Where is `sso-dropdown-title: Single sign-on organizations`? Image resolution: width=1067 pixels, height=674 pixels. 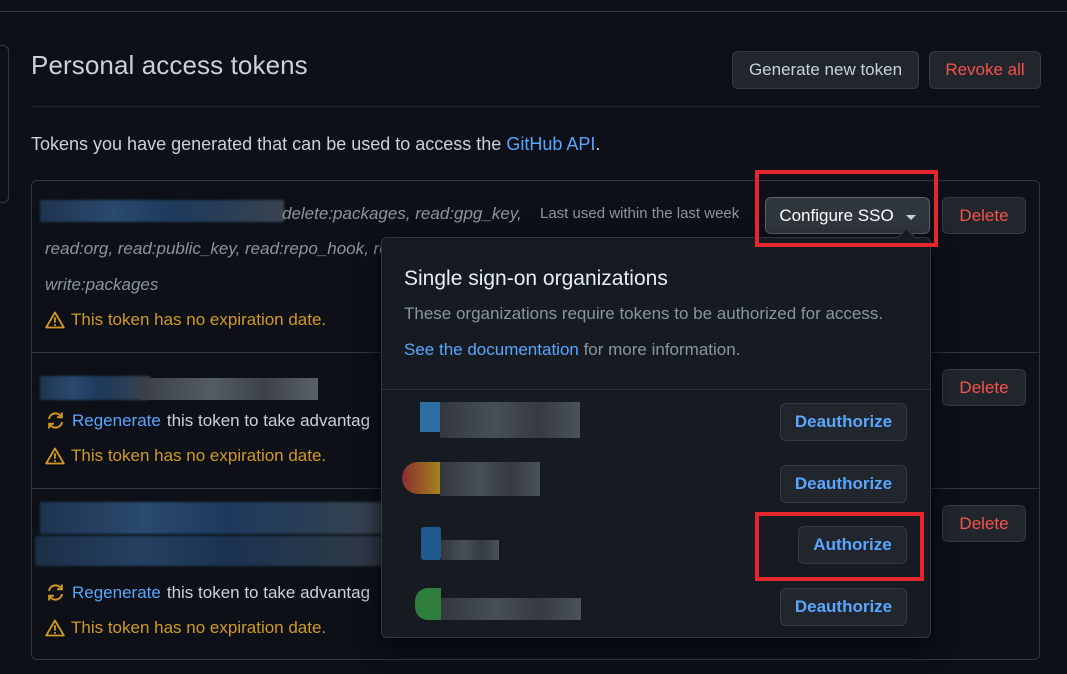 sso-dropdown-title: Single sign-on organizations is located at coordinates (536, 278).